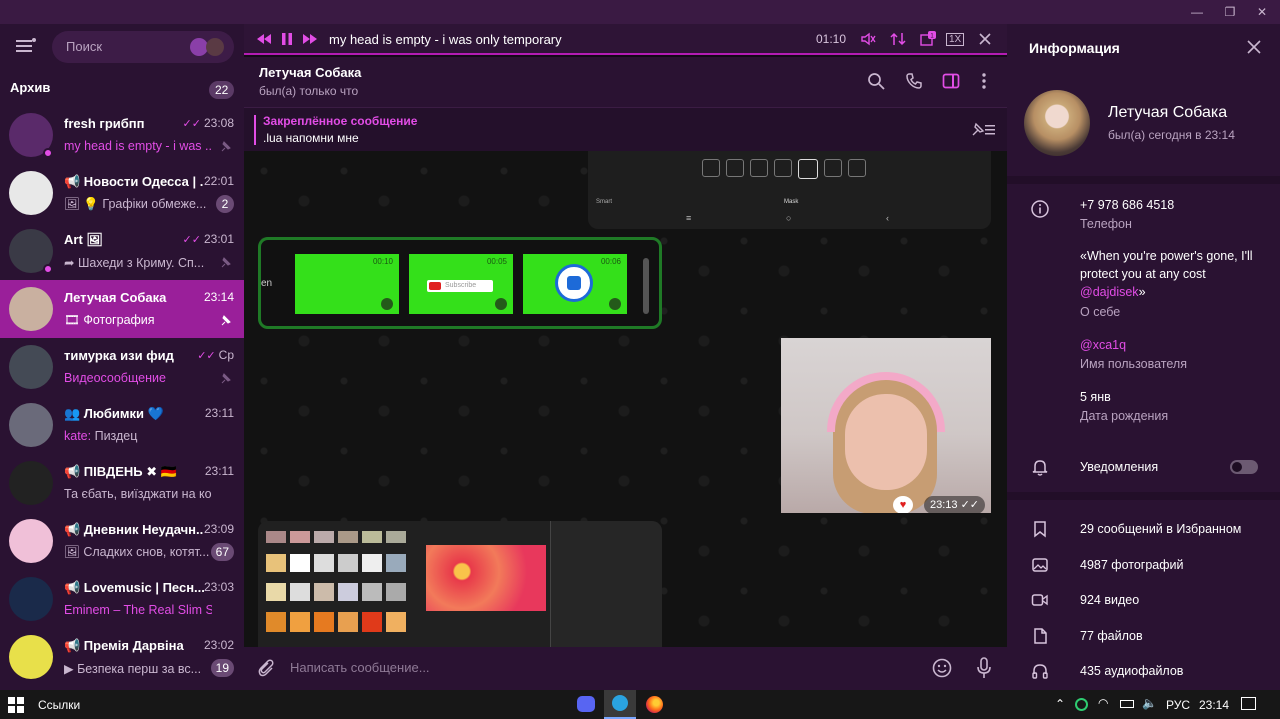  Describe the element at coordinates (1131, 671) in the screenshot. I see `stat-audio: 435 аудиофайлов` at that location.